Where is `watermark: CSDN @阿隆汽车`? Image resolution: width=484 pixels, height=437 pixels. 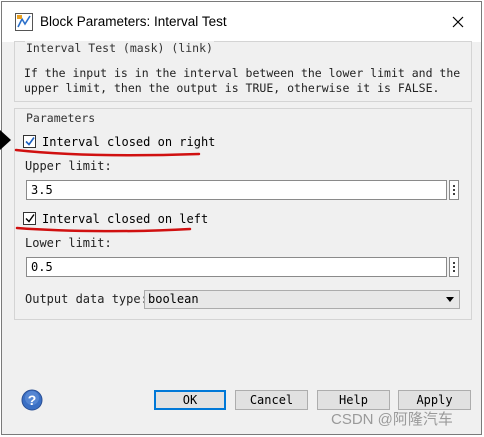 watermark: CSDN @阿隆汽车 is located at coordinates (392, 419).